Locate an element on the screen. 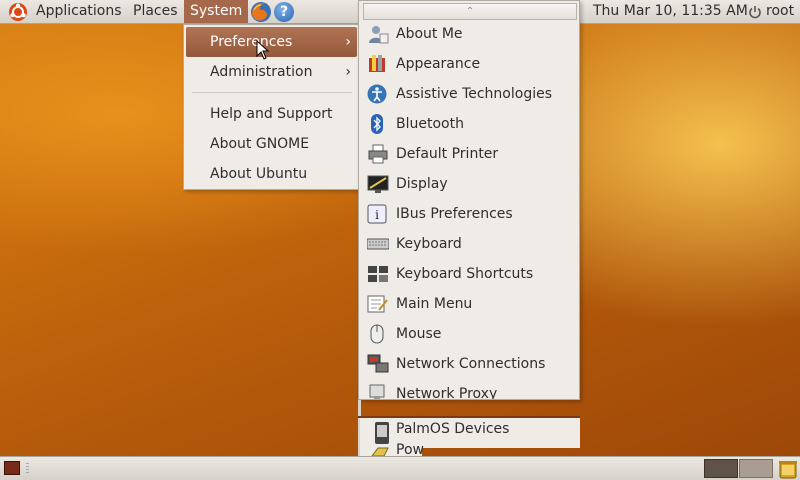 Image resolution: width=800 pixels, height=480 pixels. svg-text: i is located at coordinates (377, 215).